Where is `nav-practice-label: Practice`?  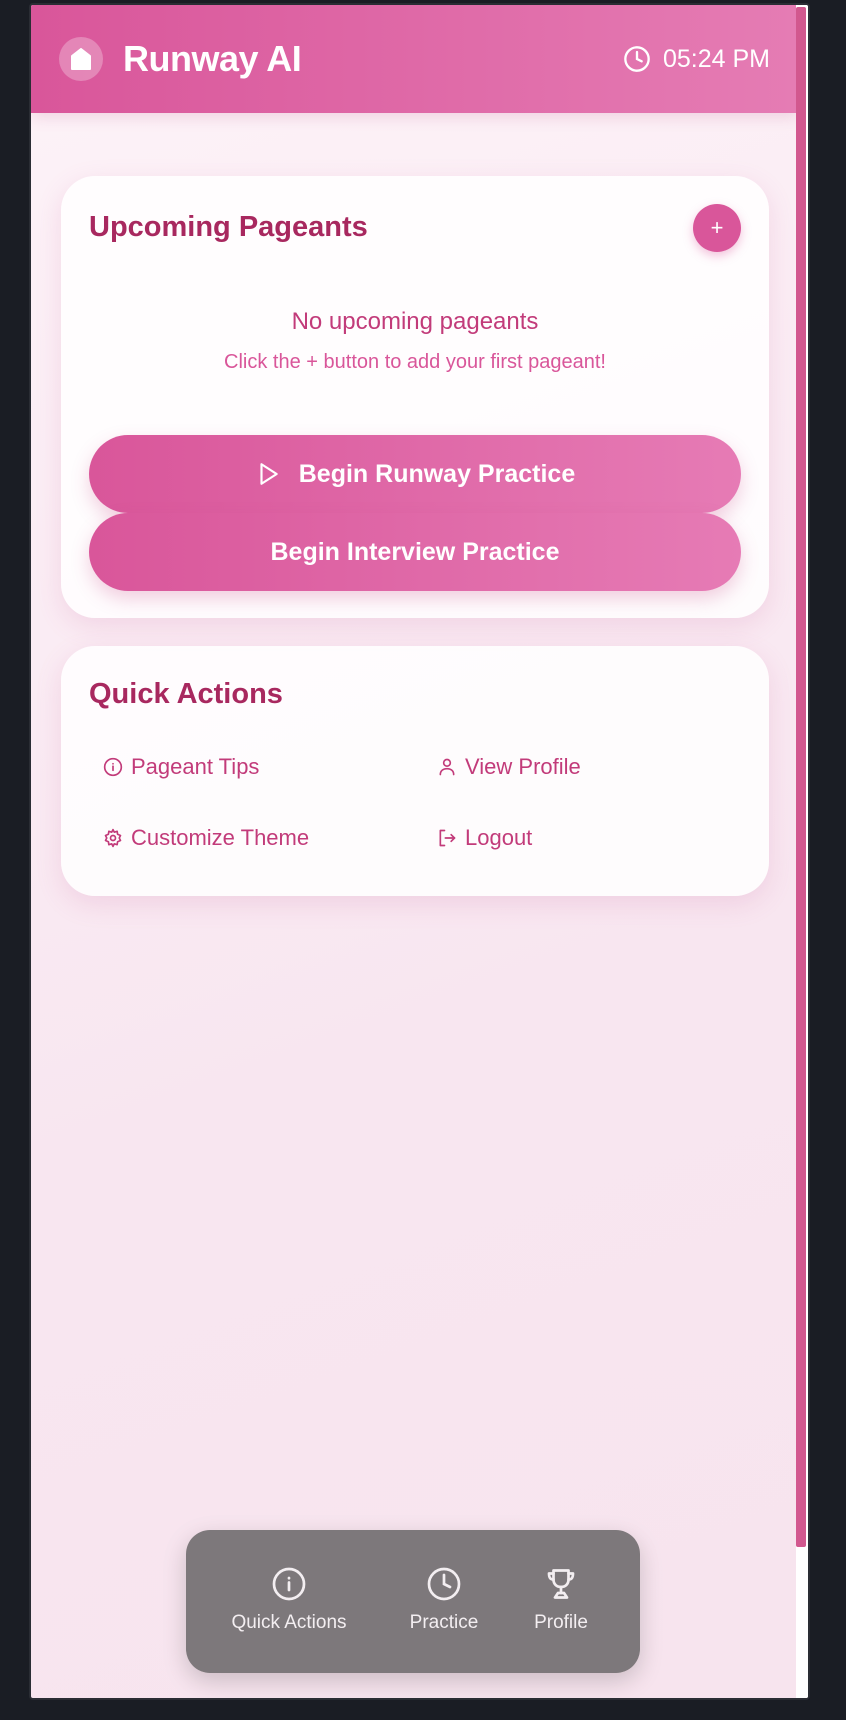
nav-practice-label: Practice is located at coordinates (444, 1622).